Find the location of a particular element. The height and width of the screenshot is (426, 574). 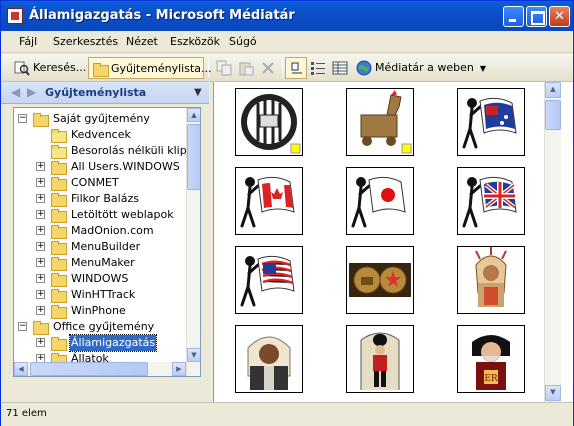

tree-horizontal-scrollbar: ◀ ▶ is located at coordinates (100, 369).